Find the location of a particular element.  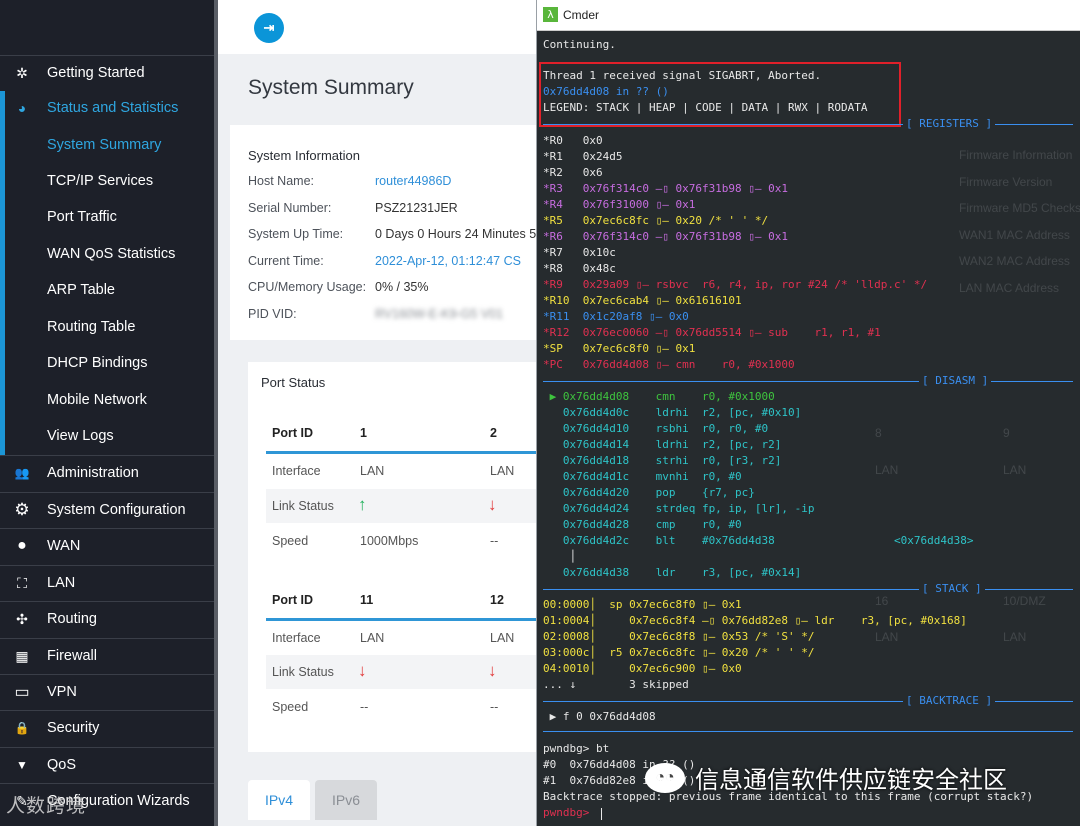

ghost-text: 16 is located at coordinates (882, 601).